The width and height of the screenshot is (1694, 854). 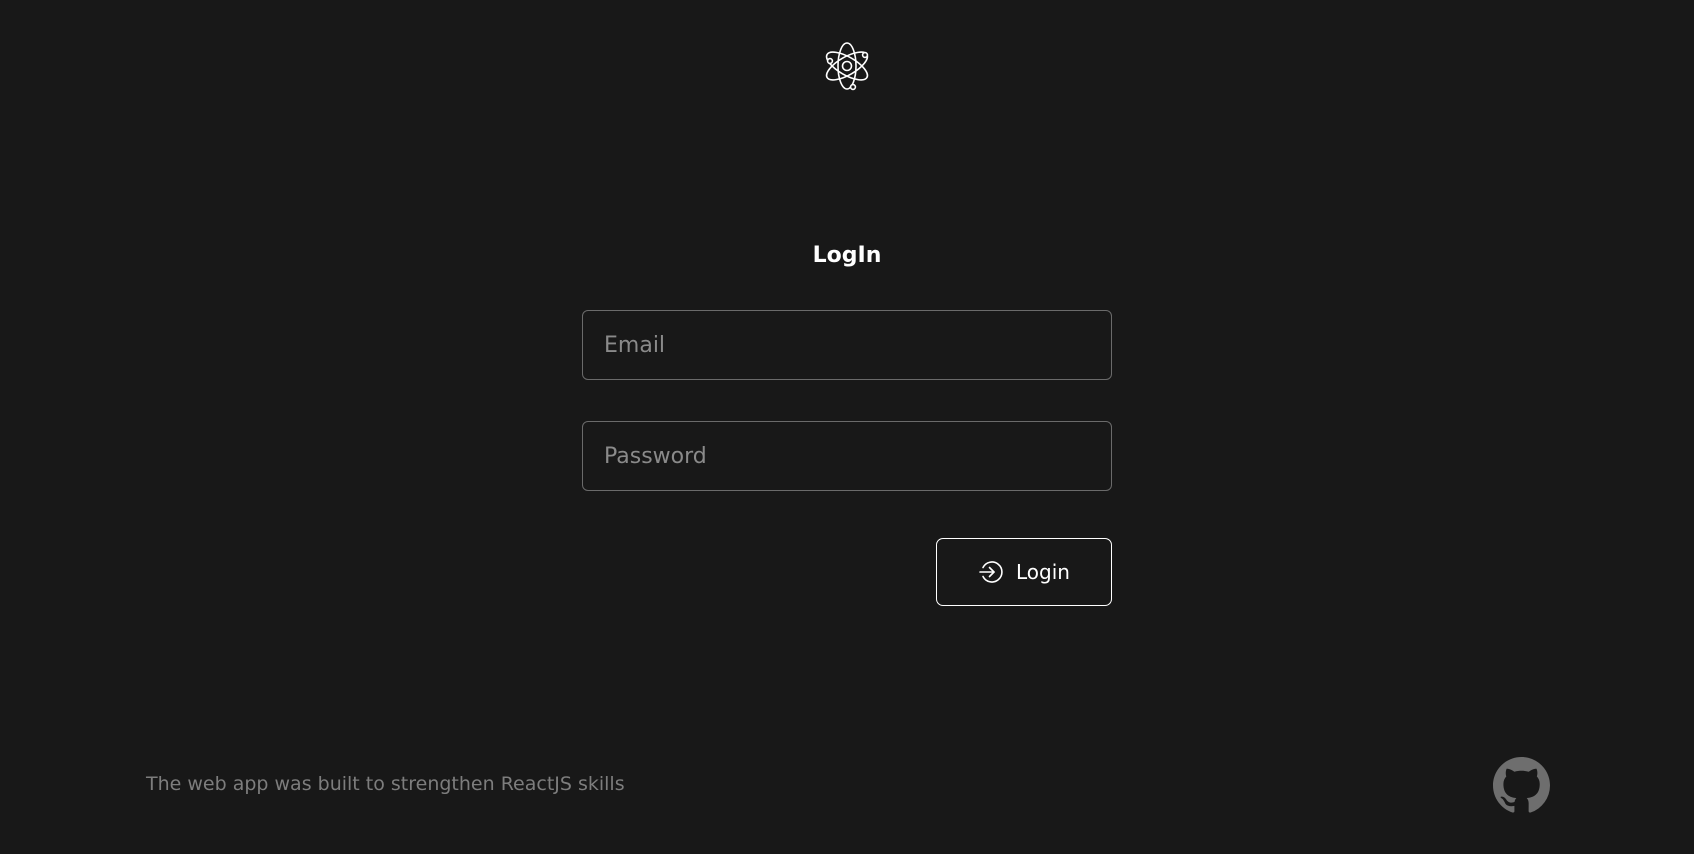 What do you see at coordinates (847, 255) in the screenshot?
I see `page-title: LogIn` at bounding box center [847, 255].